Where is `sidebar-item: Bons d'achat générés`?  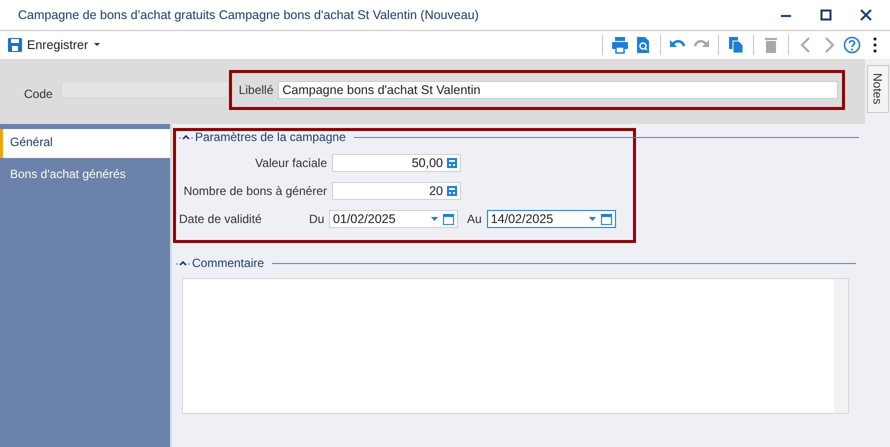
sidebar-item: Bons d'achat générés is located at coordinates (85, 175).